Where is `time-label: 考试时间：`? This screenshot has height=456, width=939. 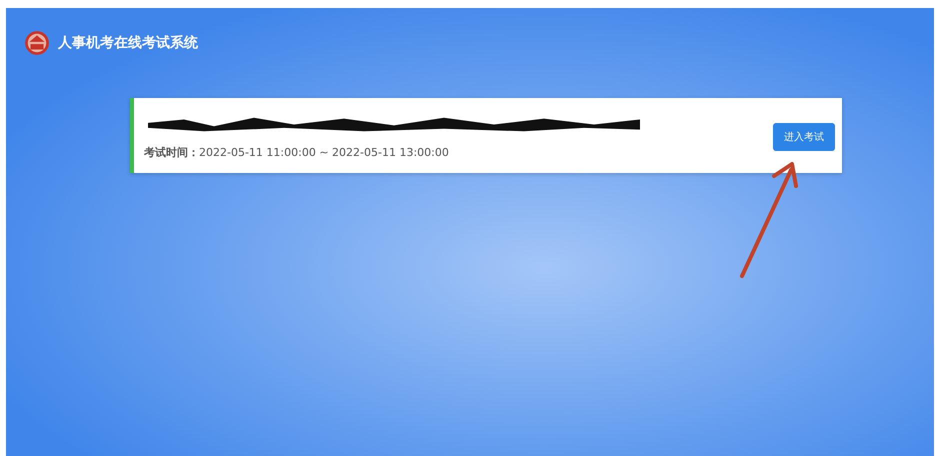 time-label: 考试时间： is located at coordinates (171, 152).